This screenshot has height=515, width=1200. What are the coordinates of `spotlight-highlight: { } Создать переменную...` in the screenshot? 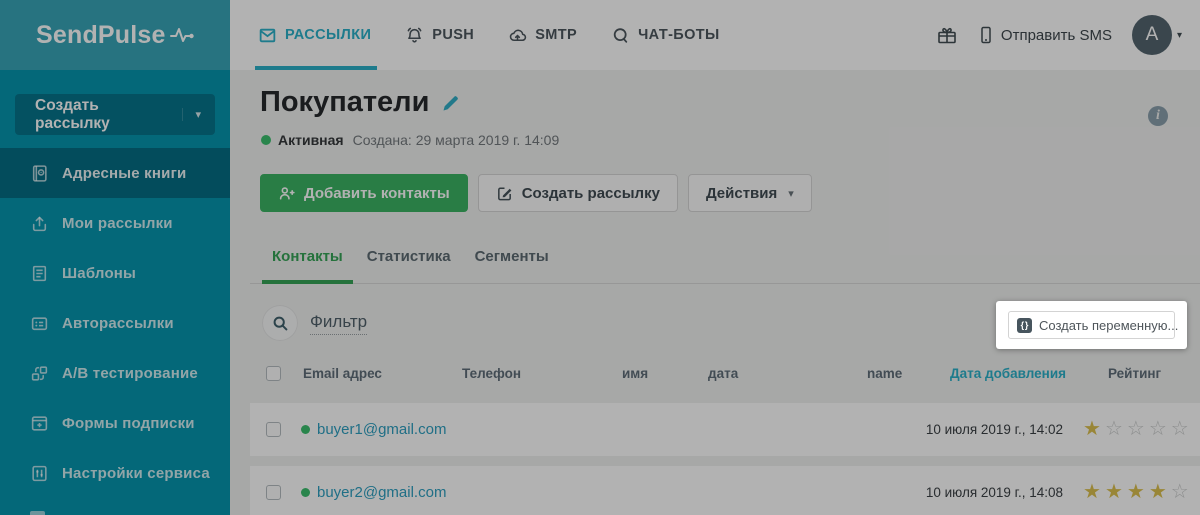 It's located at (1091, 325).